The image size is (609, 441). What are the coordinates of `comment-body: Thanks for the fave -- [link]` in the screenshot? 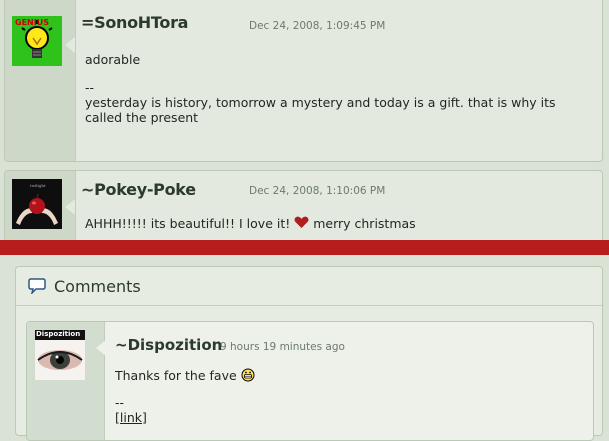 It's located at (185, 396).